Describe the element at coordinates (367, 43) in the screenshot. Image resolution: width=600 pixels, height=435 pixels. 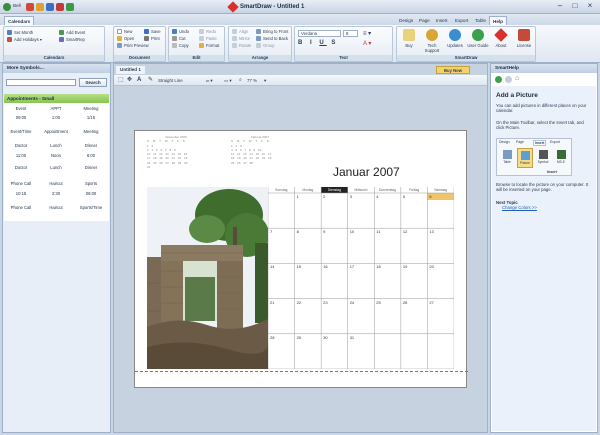
I see `text-color-icon: A ▾` at that location.